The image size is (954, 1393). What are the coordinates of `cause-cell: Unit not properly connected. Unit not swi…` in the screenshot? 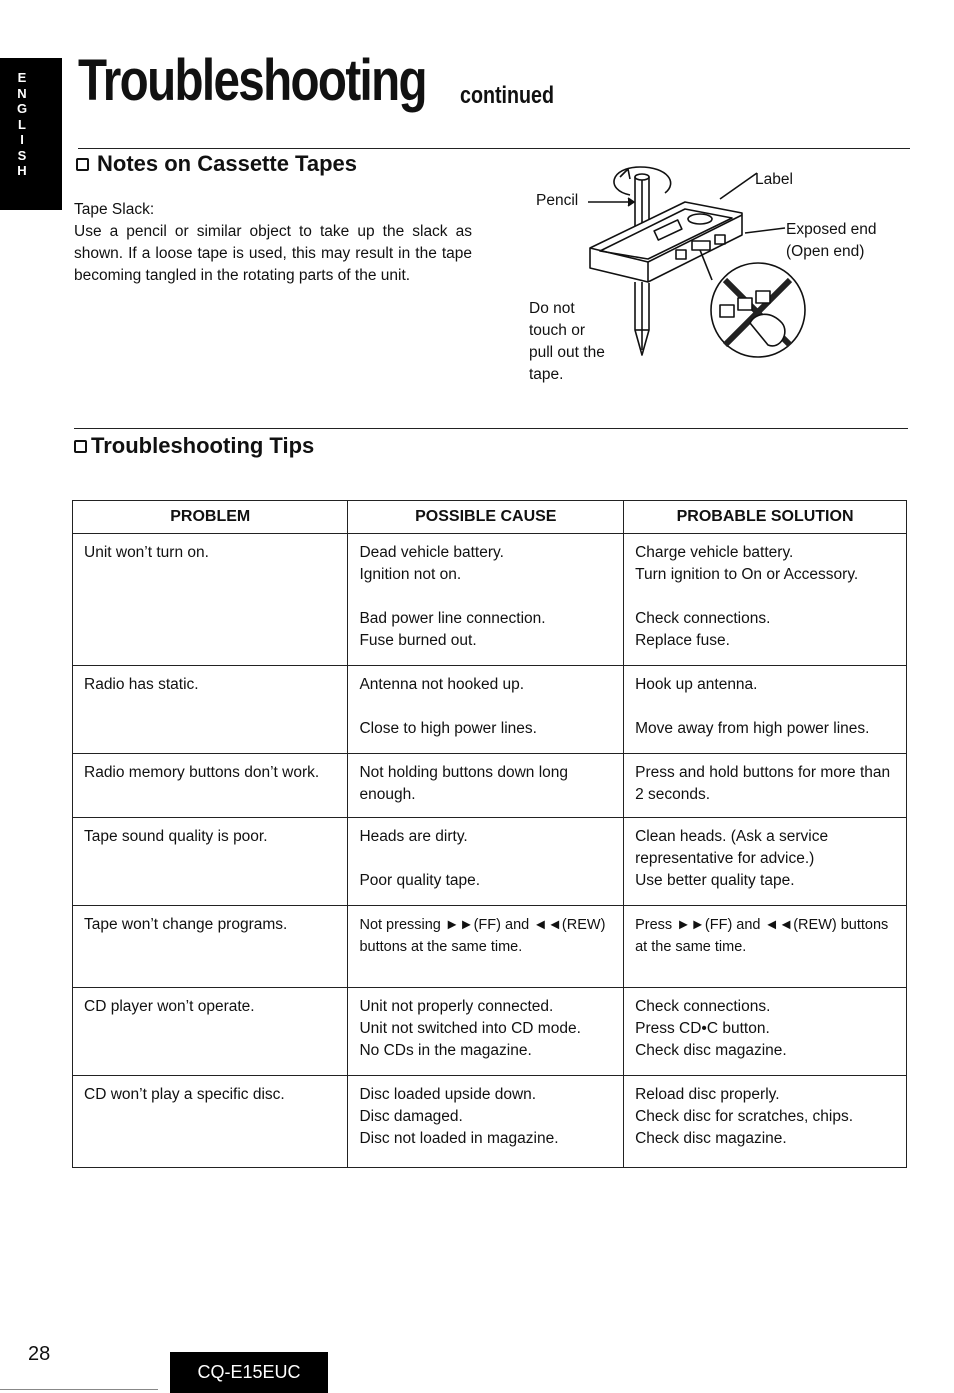 It's located at (486, 1031).